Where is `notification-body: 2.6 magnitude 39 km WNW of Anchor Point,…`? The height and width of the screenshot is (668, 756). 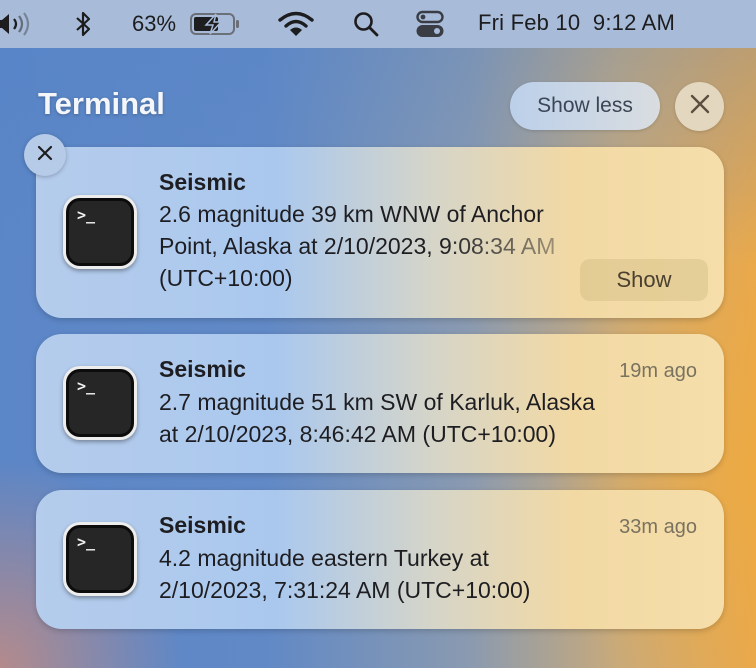
notification-body: 2.6 magnitude 39 km WNW of Anchor Point,… is located at coordinates (357, 246).